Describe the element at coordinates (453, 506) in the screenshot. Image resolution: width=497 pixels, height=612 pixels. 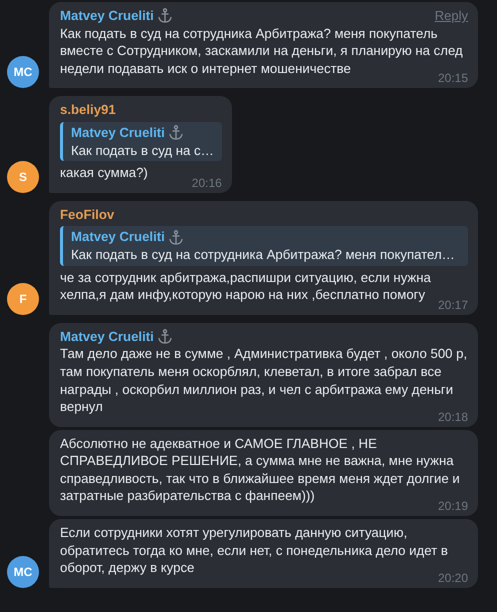
I see `message-time: 20:19` at that location.